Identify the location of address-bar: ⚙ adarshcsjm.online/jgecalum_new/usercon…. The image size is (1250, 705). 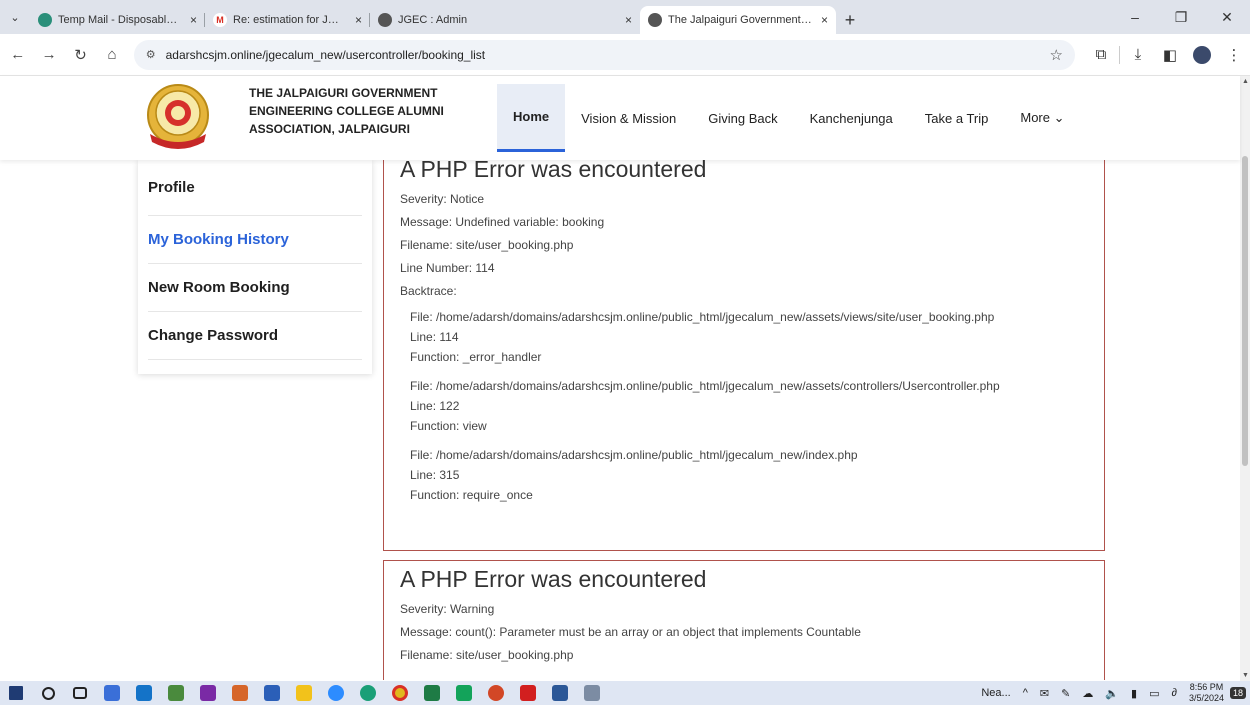
(604, 54).